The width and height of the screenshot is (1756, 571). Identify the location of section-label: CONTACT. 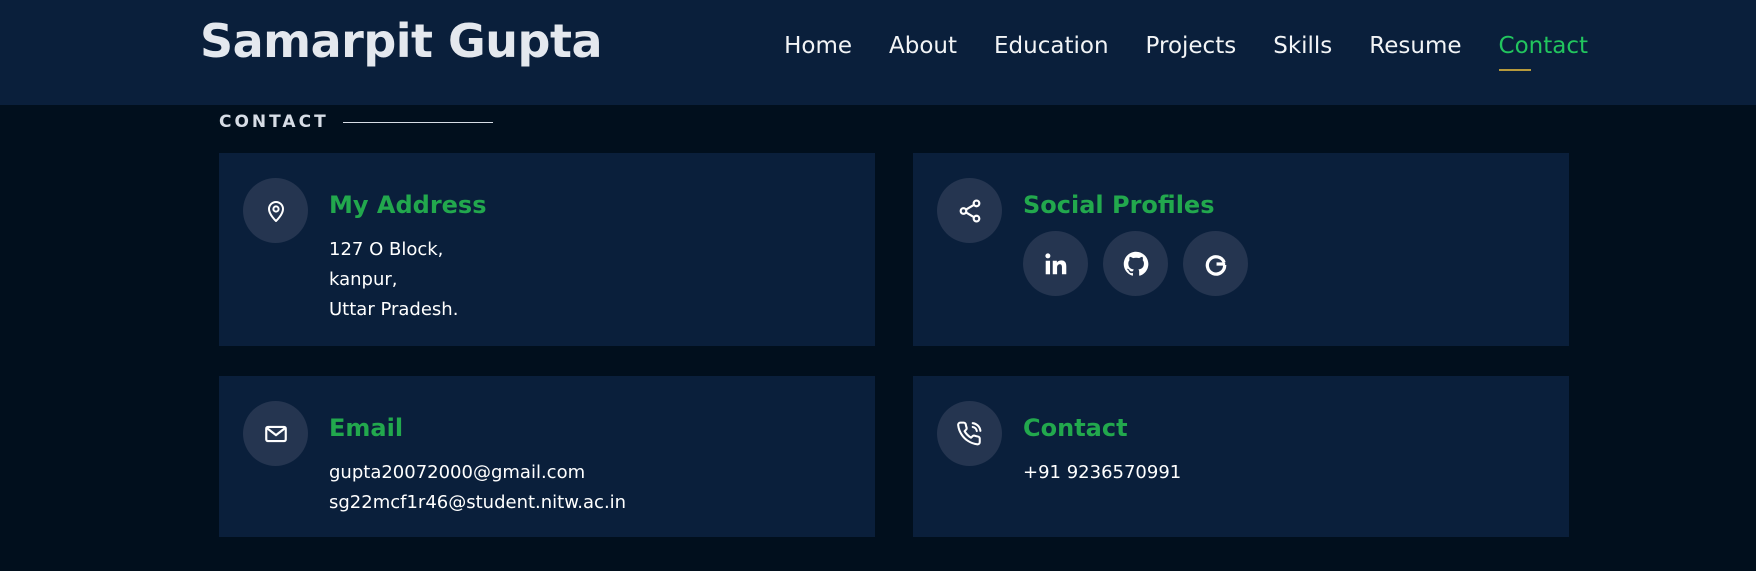
(356, 122).